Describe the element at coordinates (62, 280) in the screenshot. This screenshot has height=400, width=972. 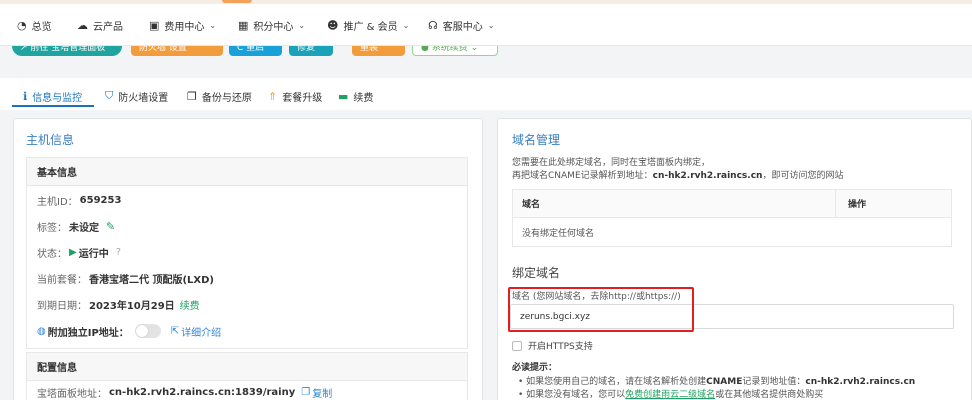
I see `plan-label: 当前套餐：` at that location.